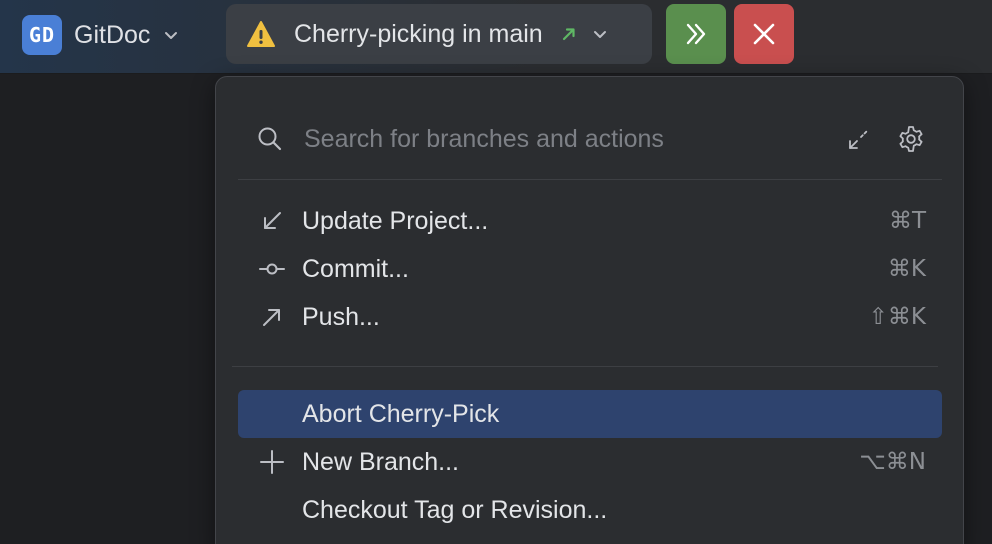 This screenshot has width=992, height=544. What do you see at coordinates (590, 269) in the screenshot?
I see `menu-item-commit: Commit... ⌘K` at bounding box center [590, 269].